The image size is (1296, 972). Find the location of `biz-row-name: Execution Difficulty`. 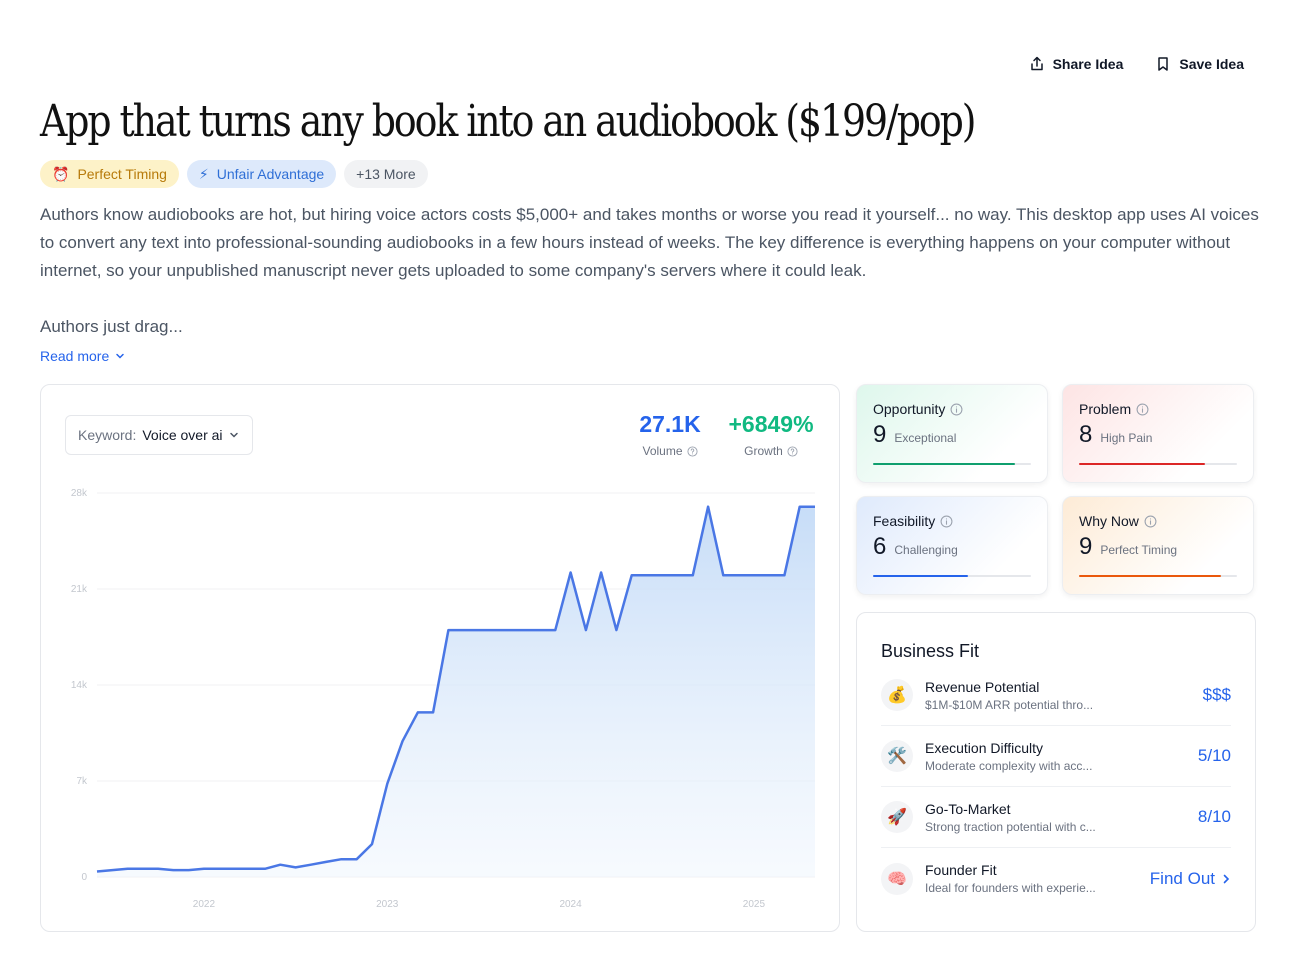

biz-row-name: Execution Difficulty is located at coordinates (984, 747).